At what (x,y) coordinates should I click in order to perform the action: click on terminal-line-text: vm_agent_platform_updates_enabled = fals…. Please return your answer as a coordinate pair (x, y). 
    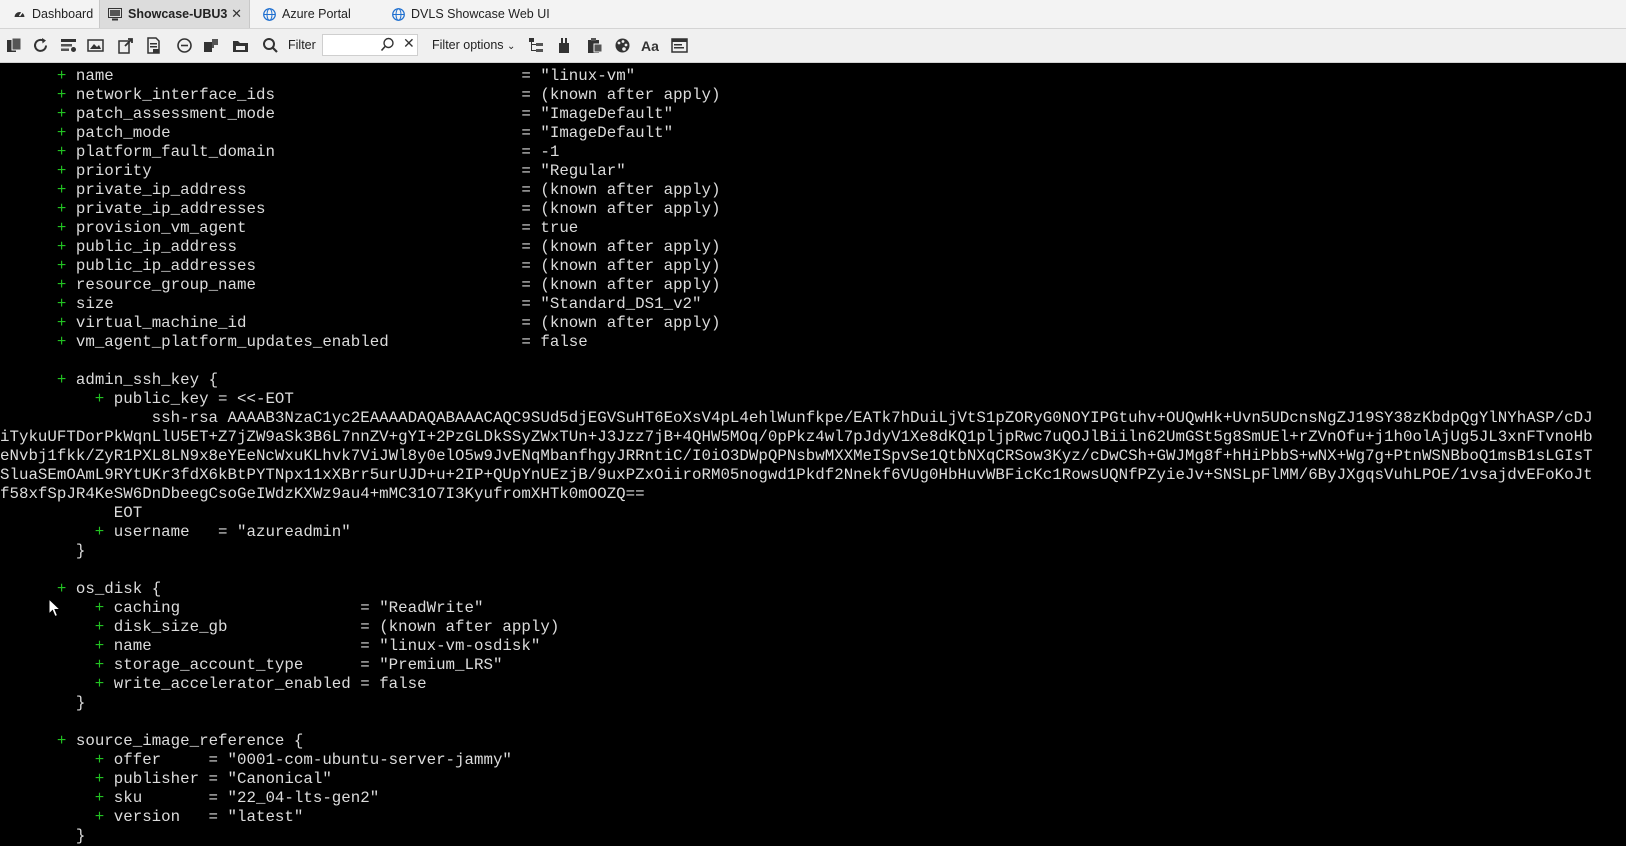
    Looking at the image, I should click on (331, 342).